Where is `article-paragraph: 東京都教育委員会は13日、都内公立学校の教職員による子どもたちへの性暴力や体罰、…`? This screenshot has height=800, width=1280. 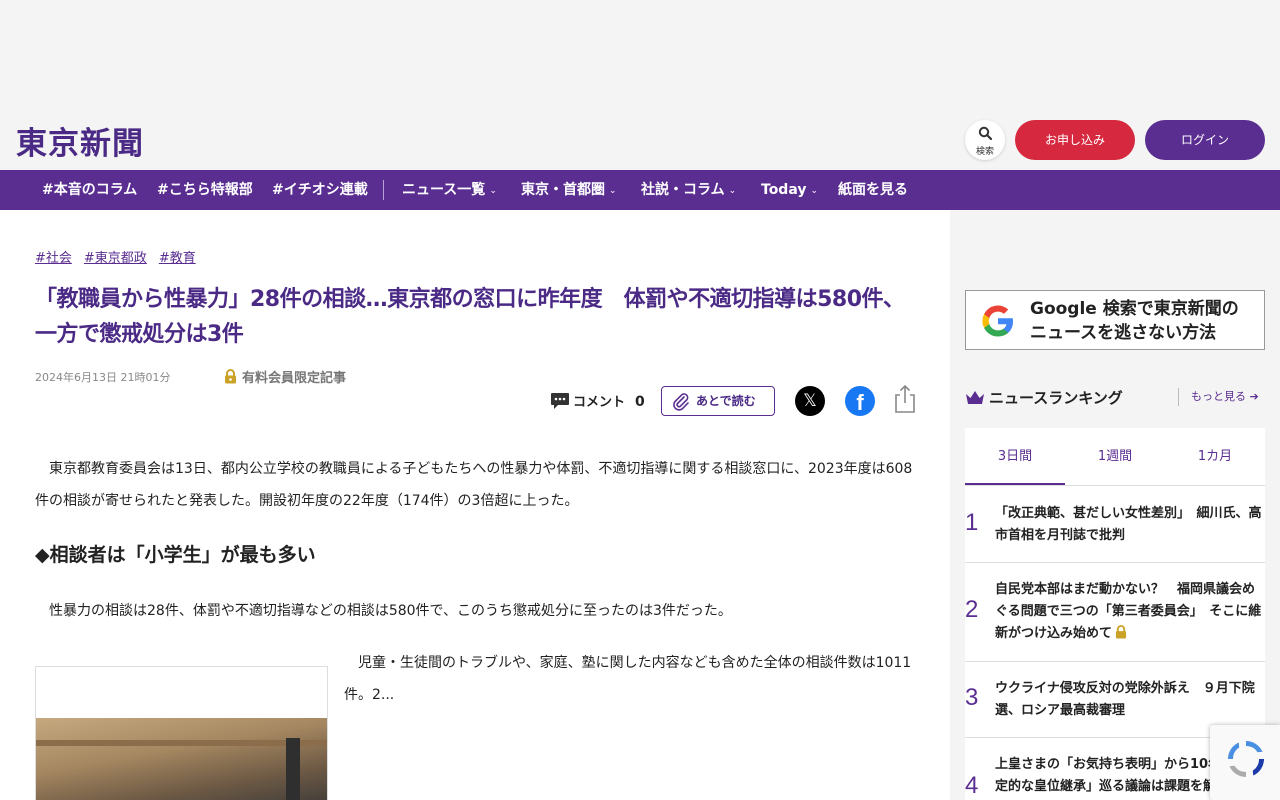
article-paragraph: 東京都教育委員会は13日、都内公立学校の教職員による子どもたちへの性暴力や体罰、… is located at coordinates (474, 485).